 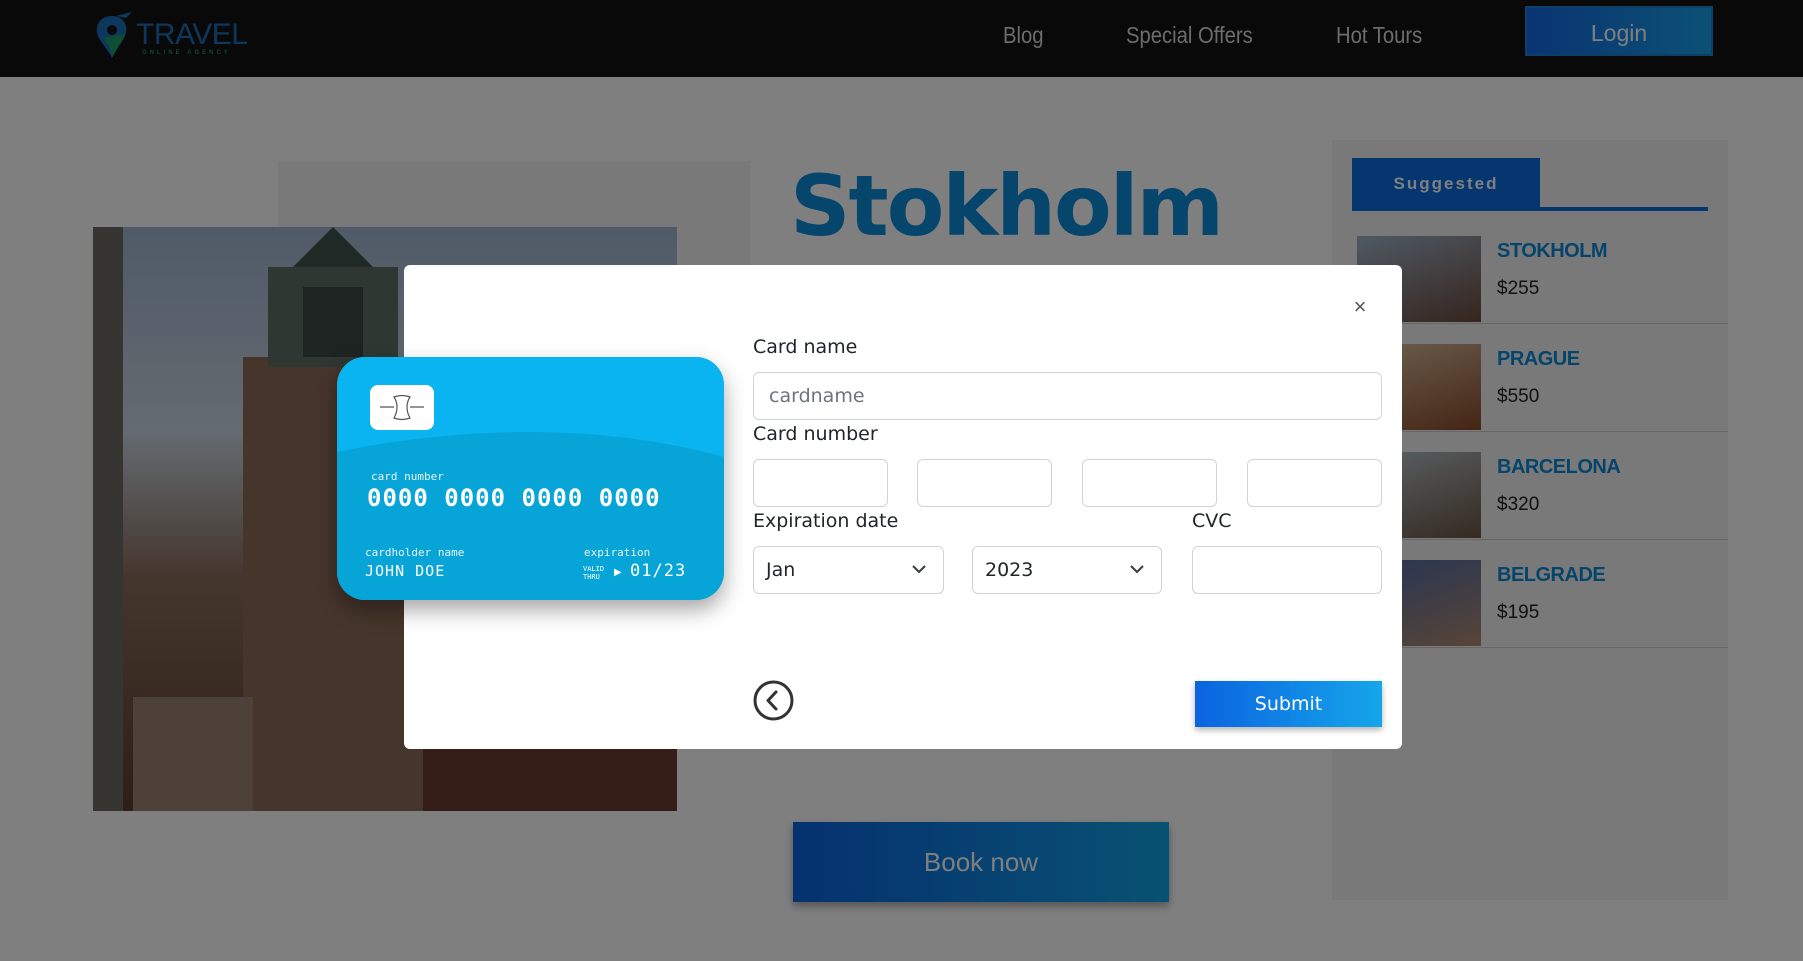 What do you see at coordinates (1287, 570) in the screenshot?
I see `cvc-input` at bounding box center [1287, 570].